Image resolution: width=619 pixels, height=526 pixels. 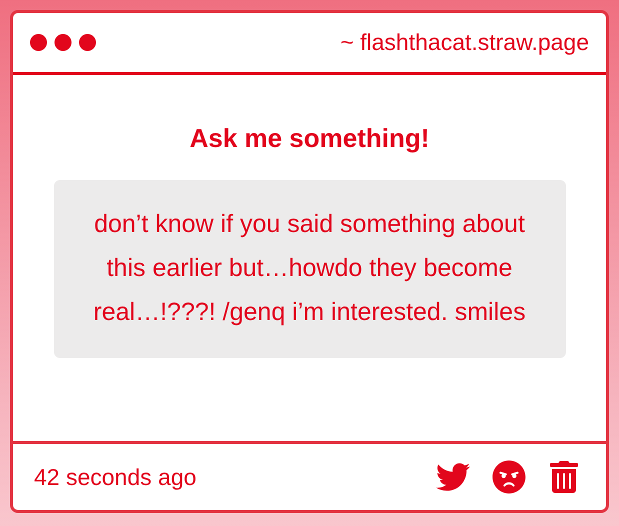 What do you see at coordinates (509, 477) in the screenshot?
I see `angry-face-icon` at bounding box center [509, 477].